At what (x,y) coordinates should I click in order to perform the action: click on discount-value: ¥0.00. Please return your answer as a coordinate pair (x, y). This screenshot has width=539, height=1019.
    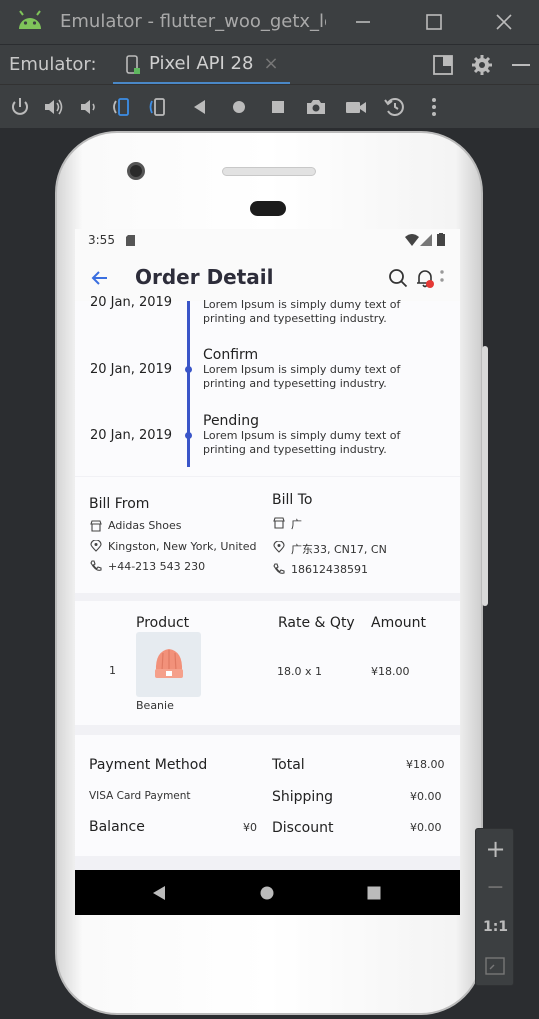
    Looking at the image, I should click on (426, 827).